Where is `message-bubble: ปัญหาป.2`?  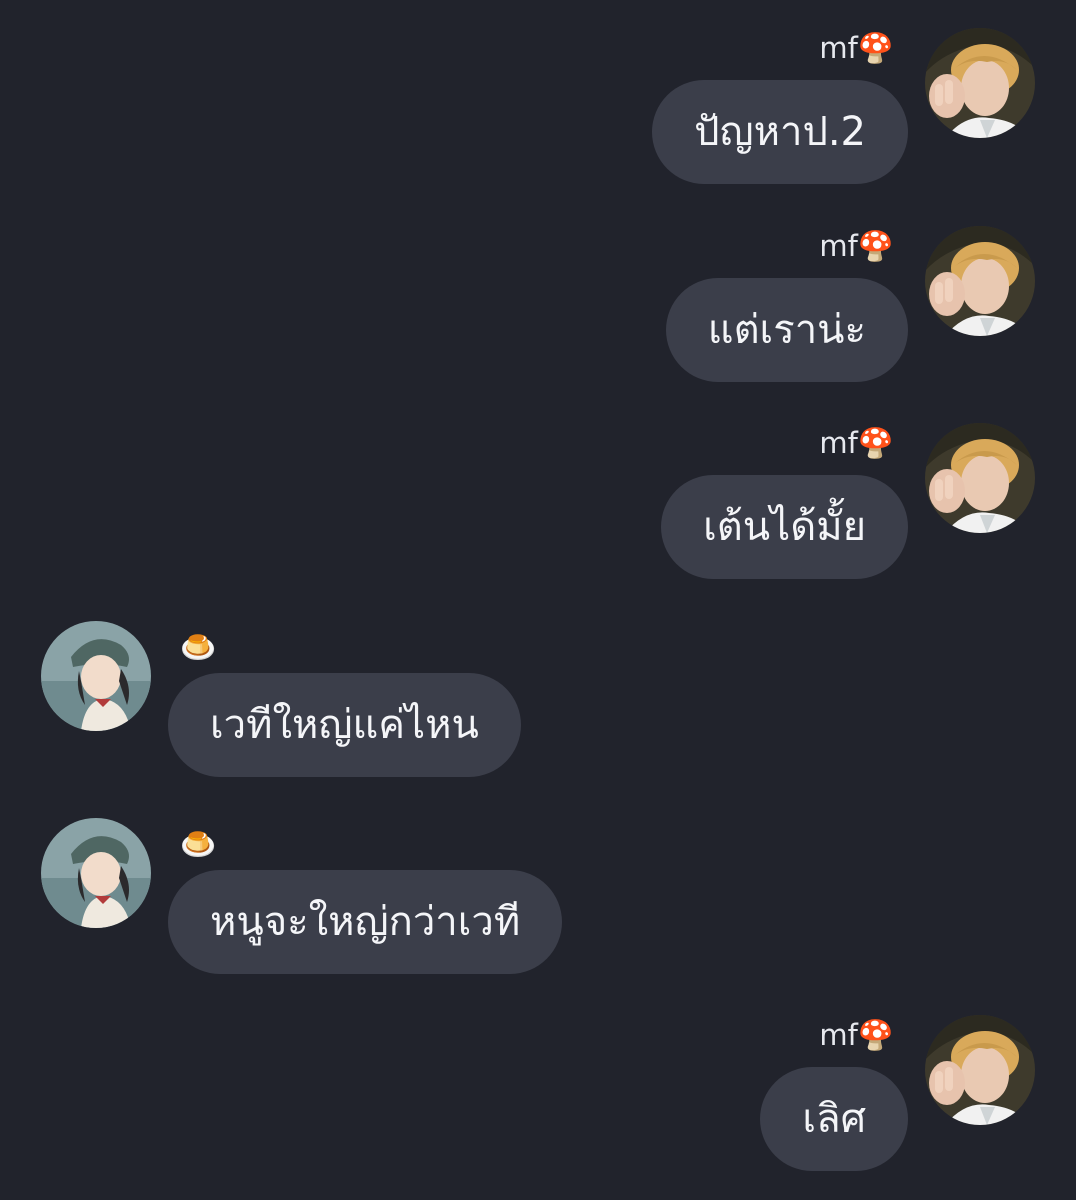 message-bubble: ปัญหาป.2 is located at coordinates (780, 132).